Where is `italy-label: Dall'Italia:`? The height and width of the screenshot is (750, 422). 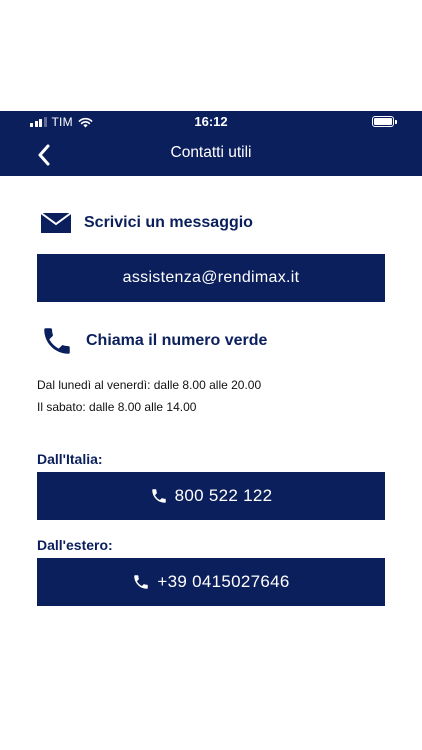
italy-label: Dall'Italia: is located at coordinates (70, 459).